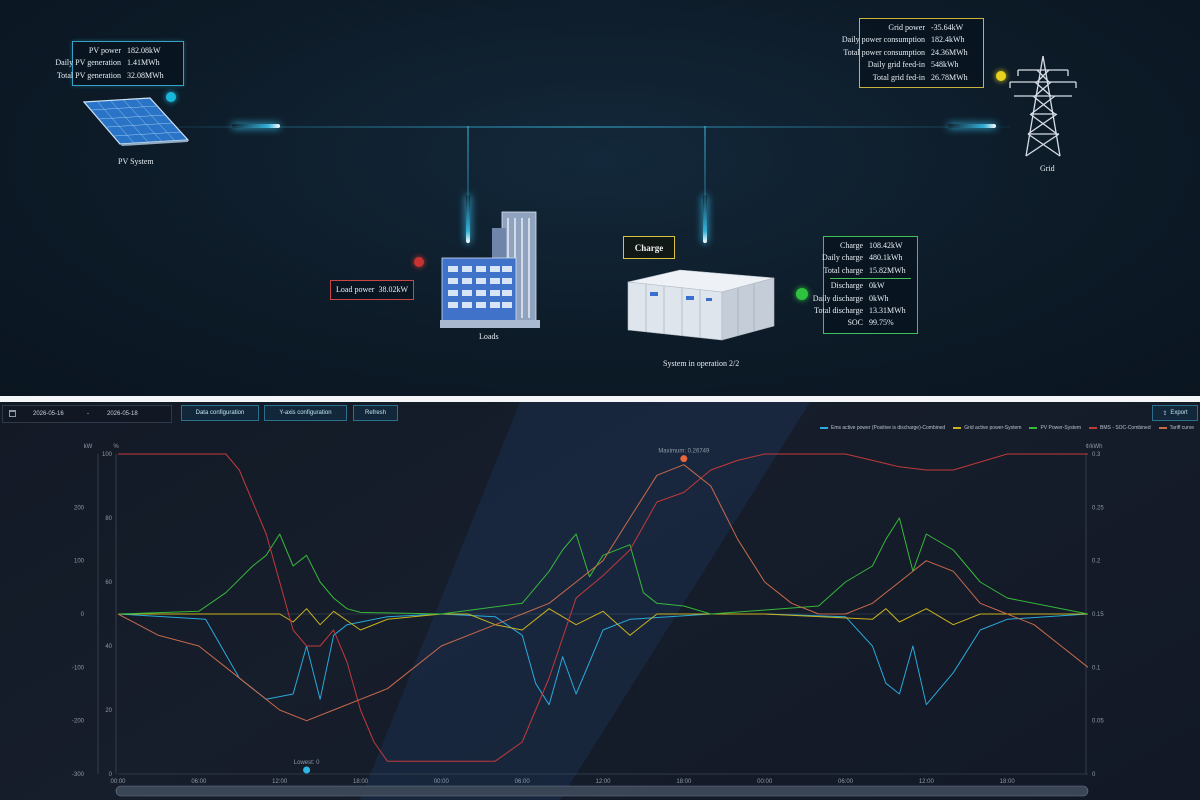  Describe the element at coordinates (802, 294) in the screenshot. I see `ess-status-dot` at that location.